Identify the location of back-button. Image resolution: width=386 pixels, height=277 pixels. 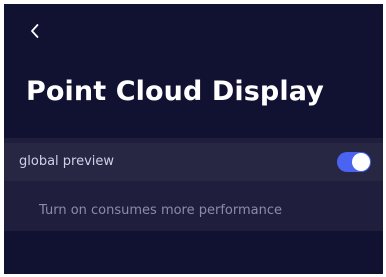
(35, 31).